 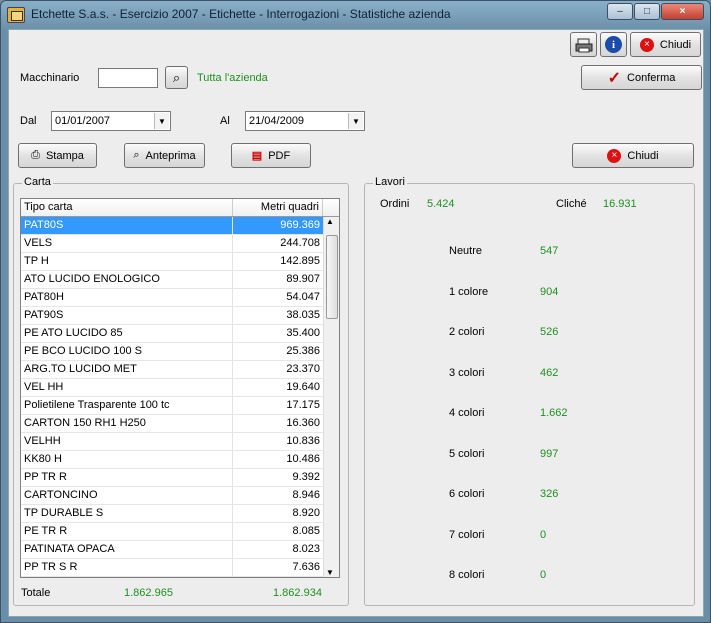 What do you see at coordinates (127, 441) in the screenshot?
I see `paper-type-cell: VELHH` at bounding box center [127, 441].